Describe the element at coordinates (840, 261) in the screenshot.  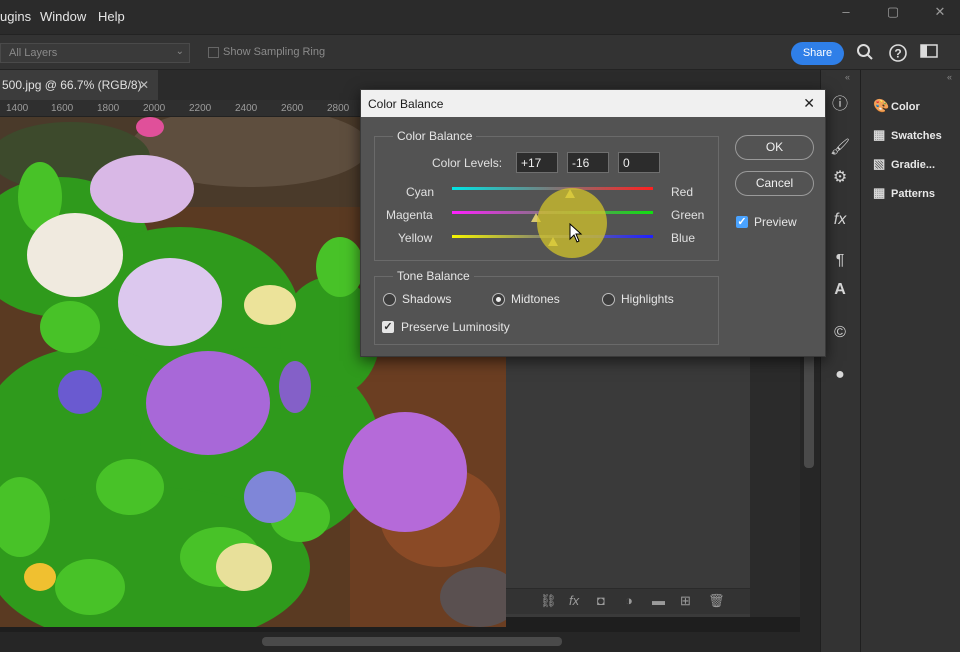
I see `paragraph-icon: ¶` at that location.